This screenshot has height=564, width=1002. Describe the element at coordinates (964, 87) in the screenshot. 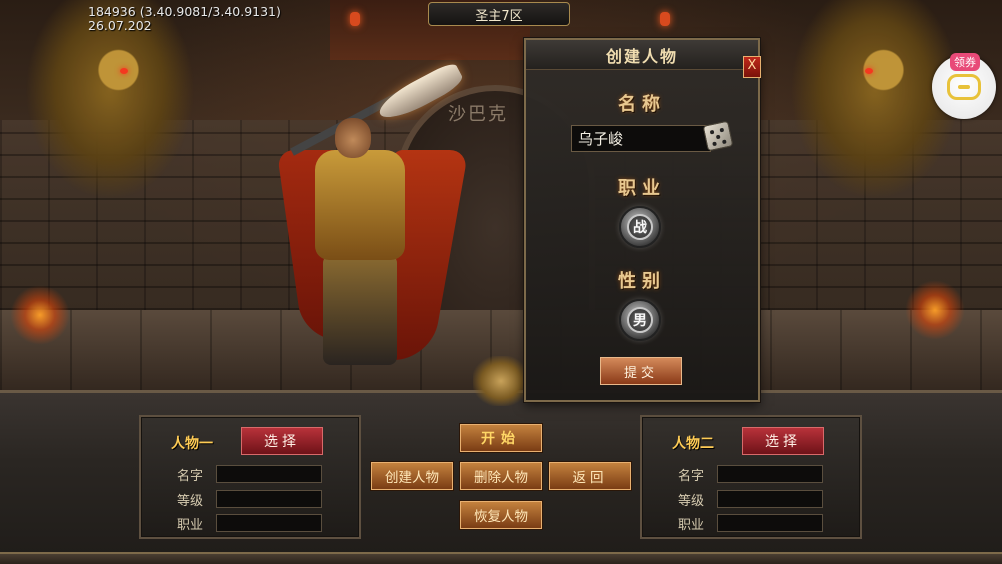

I see `gamepad-icon` at that location.